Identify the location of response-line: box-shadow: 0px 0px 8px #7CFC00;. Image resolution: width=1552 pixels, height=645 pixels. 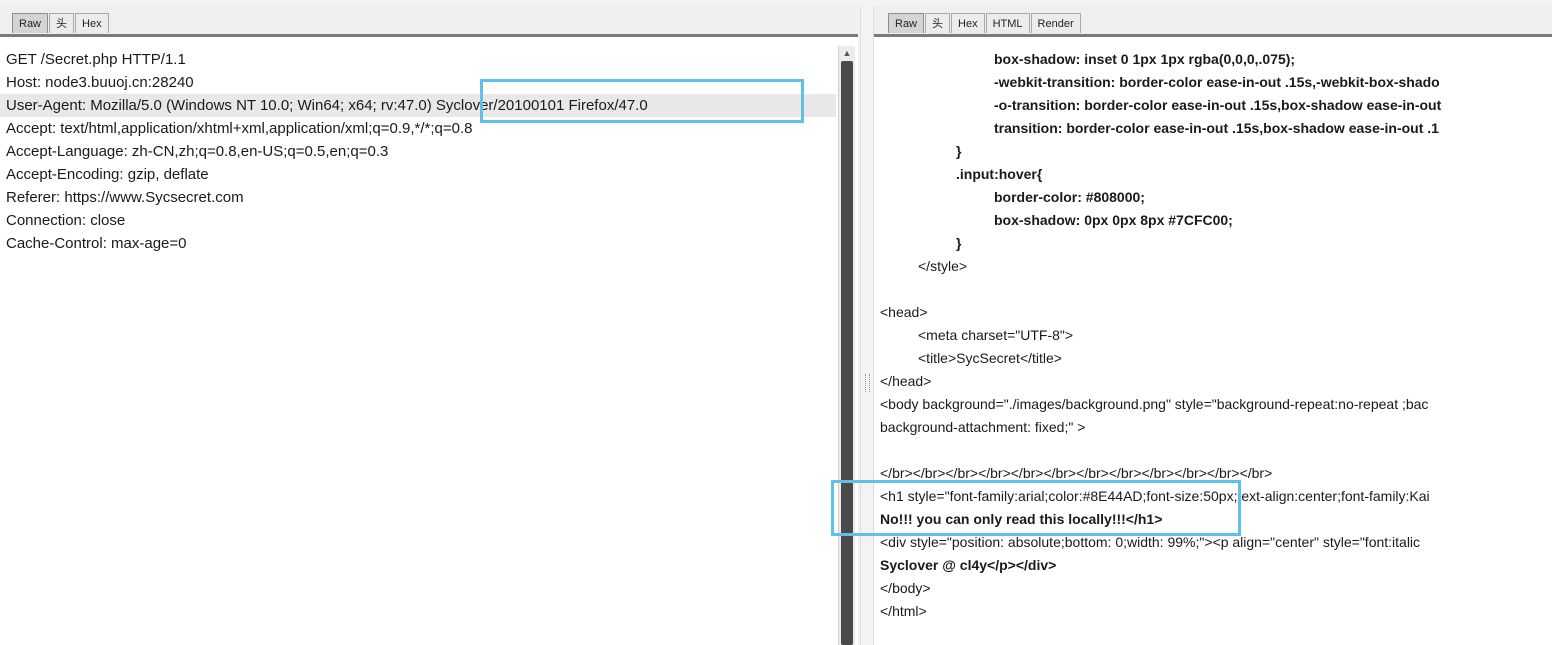
(1113, 220).